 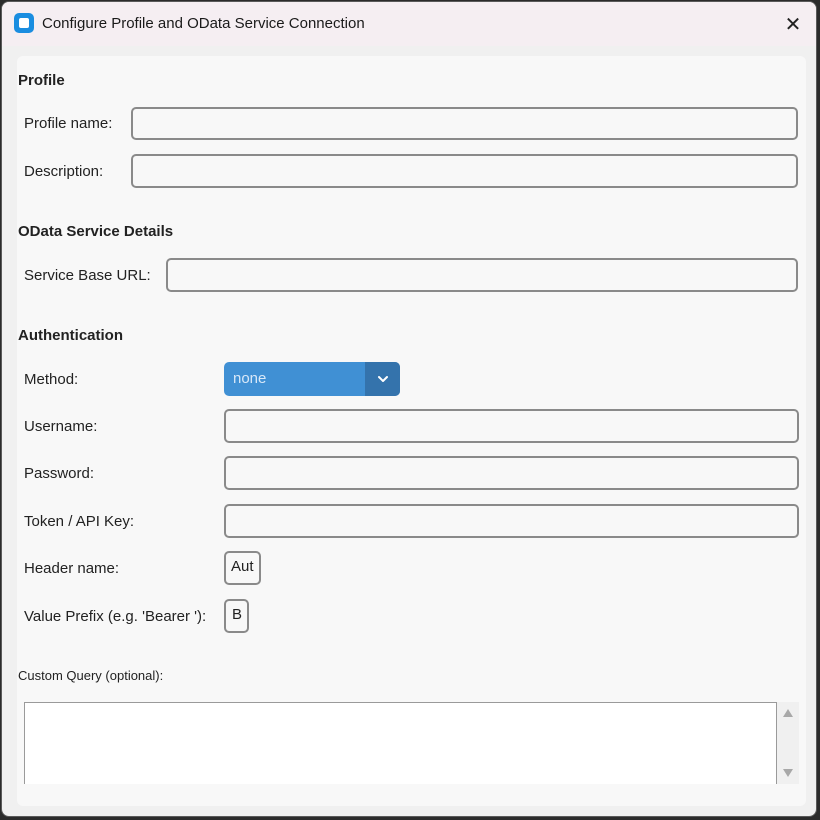 I want to click on description-input, so click(x=464, y=171).